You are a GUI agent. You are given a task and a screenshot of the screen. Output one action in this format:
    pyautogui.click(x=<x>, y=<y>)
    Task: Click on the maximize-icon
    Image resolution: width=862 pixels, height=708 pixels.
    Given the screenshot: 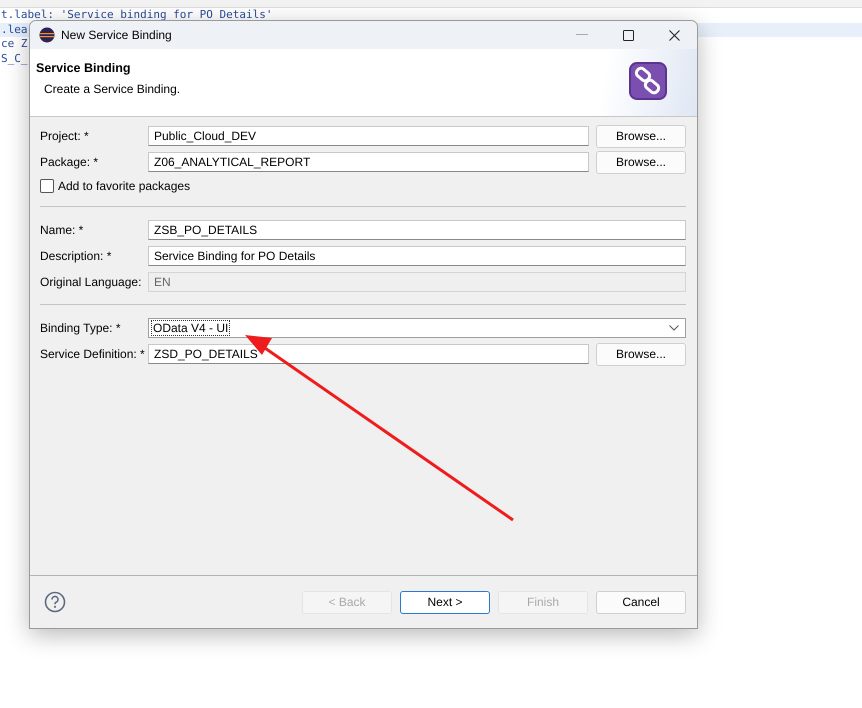 What is the action you would take?
    pyautogui.click(x=628, y=35)
    